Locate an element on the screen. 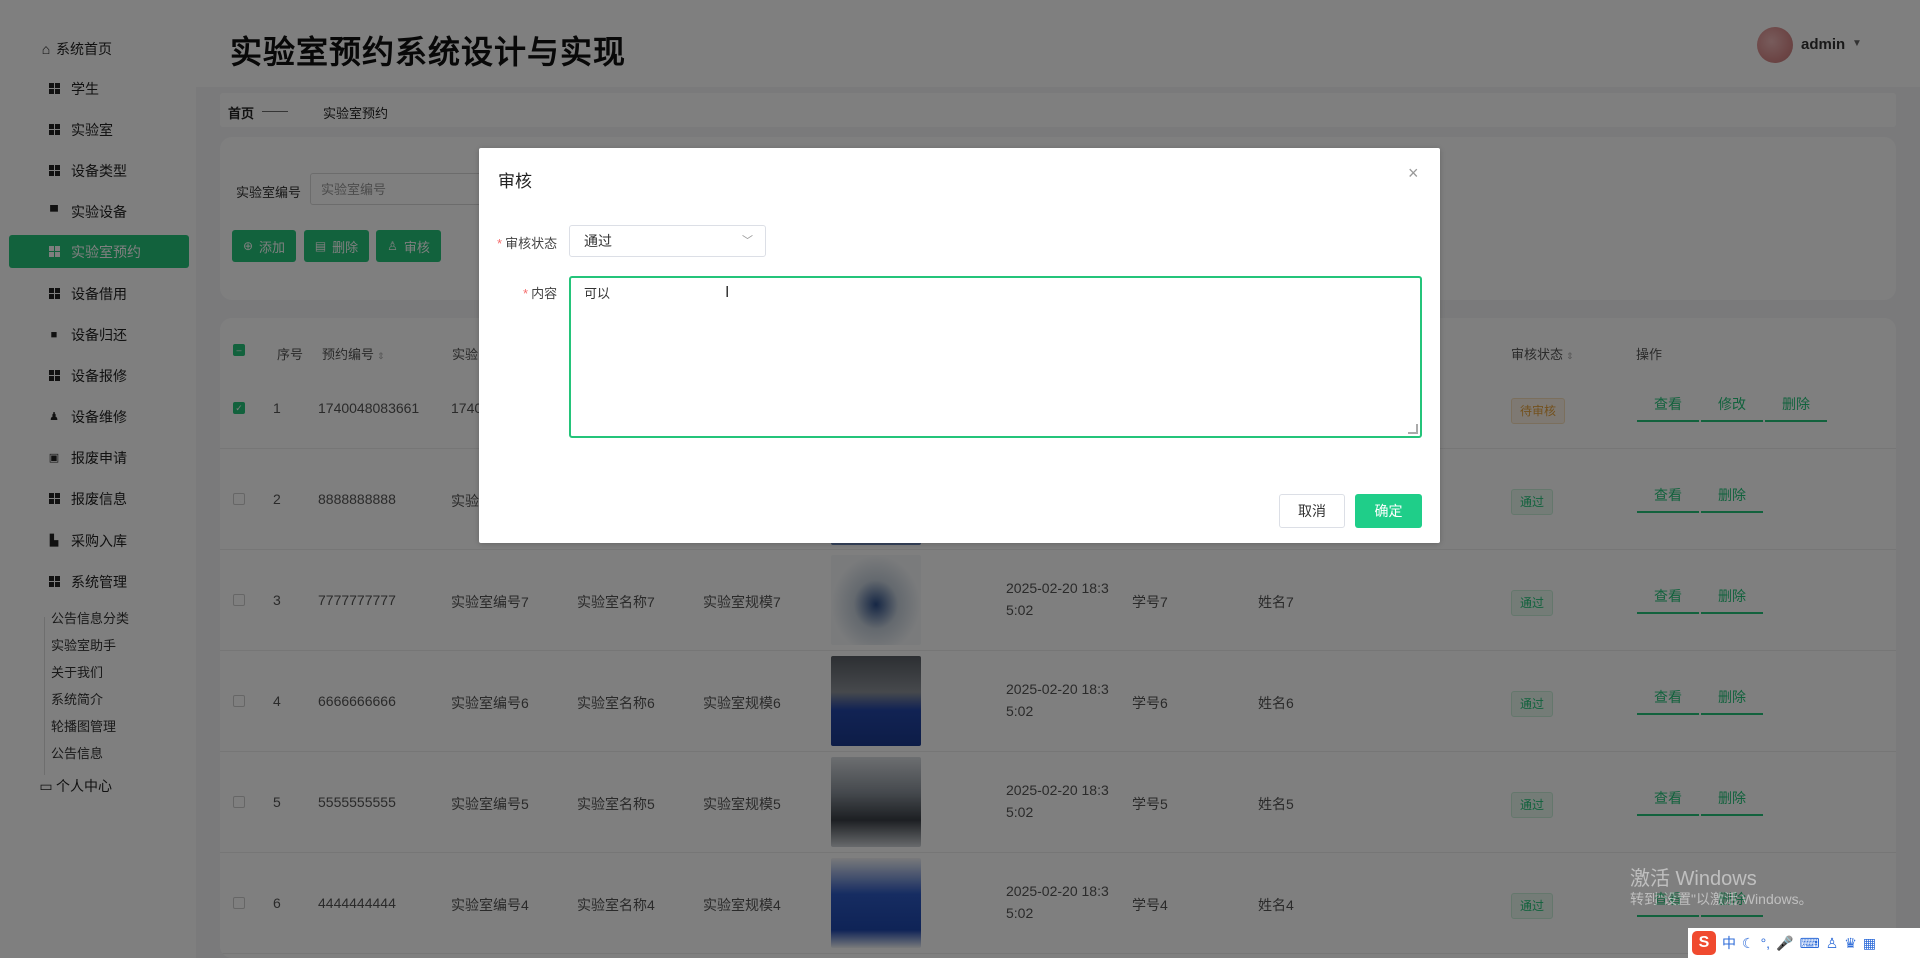 The image size is (1920, 958). content-text: 可以 is located at coordinates (597, 293).